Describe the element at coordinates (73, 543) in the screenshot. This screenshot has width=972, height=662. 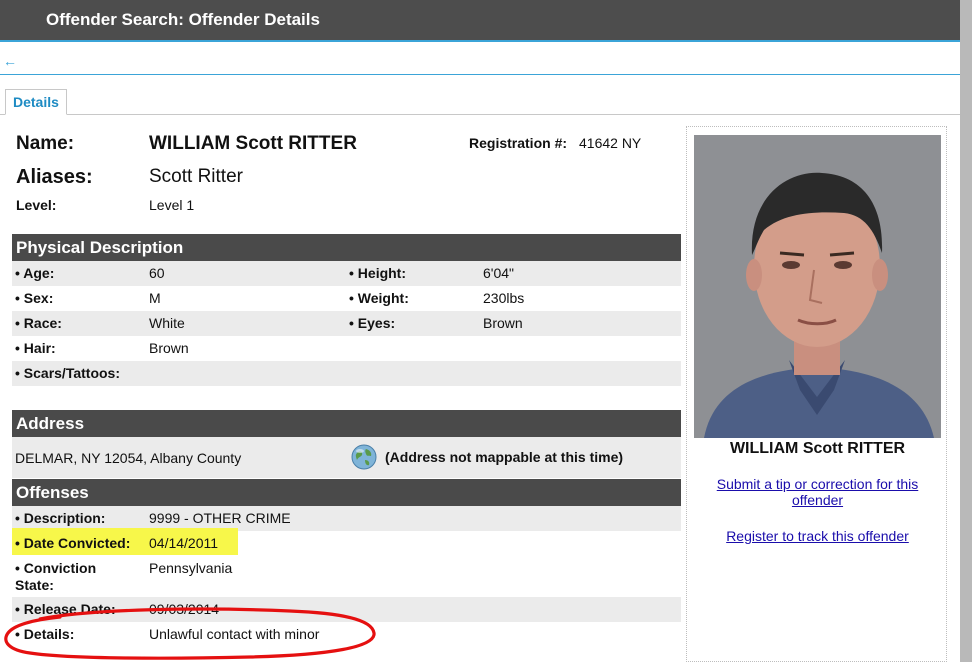
I see `date-convicted-label: • Date Convicted:` at that location.